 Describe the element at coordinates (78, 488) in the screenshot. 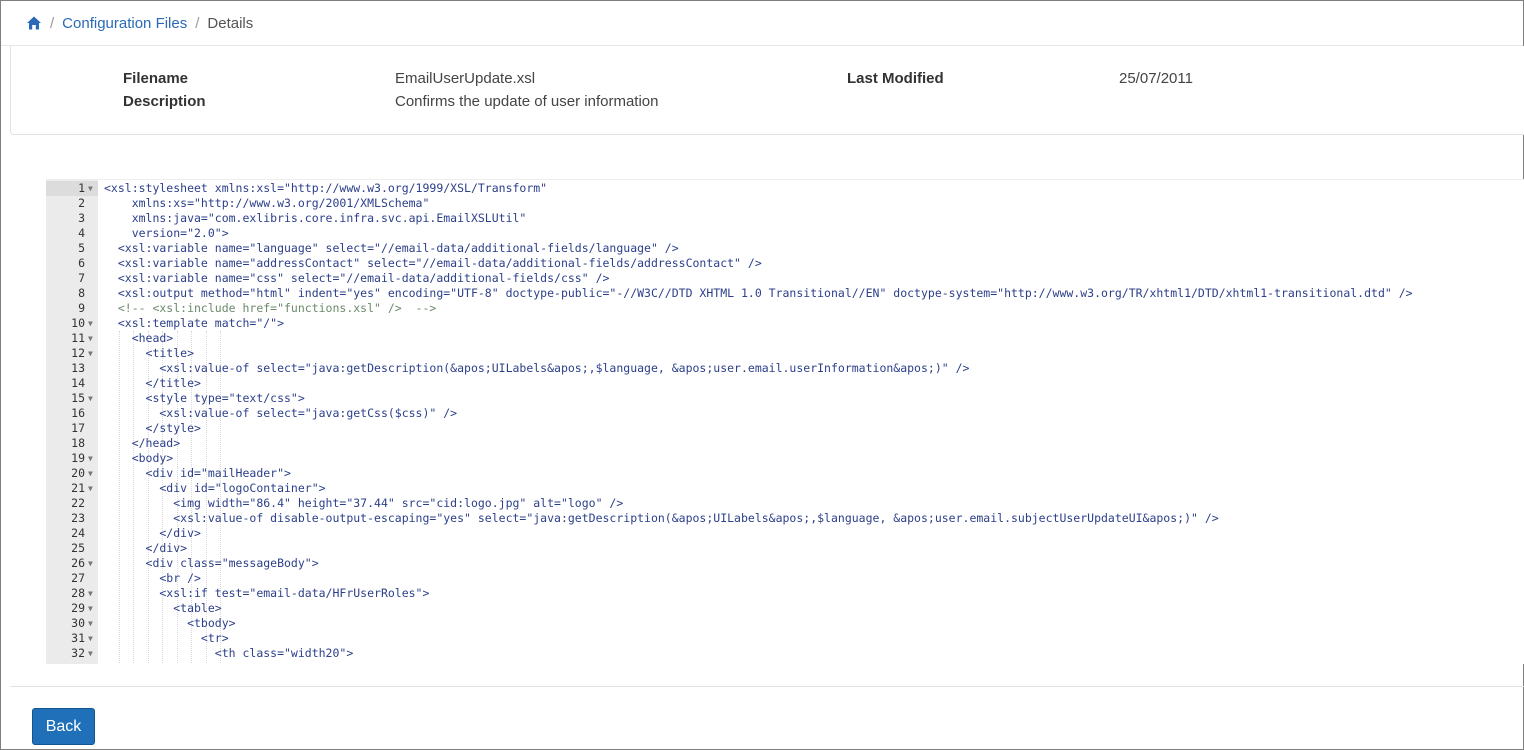

I see `line-number: 21` at that location.